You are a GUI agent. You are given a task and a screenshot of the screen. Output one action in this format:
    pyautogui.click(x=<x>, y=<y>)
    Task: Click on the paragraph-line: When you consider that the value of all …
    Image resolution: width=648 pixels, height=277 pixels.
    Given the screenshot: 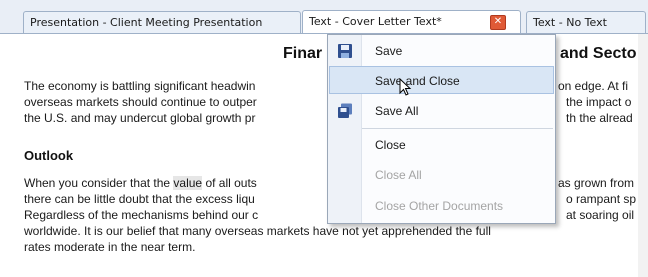 What is the action you would take?
    pyautogui.click(x=140, y=183)
    